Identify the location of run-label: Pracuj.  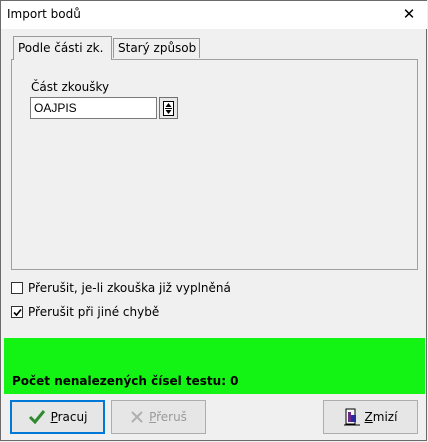
(69, 417).